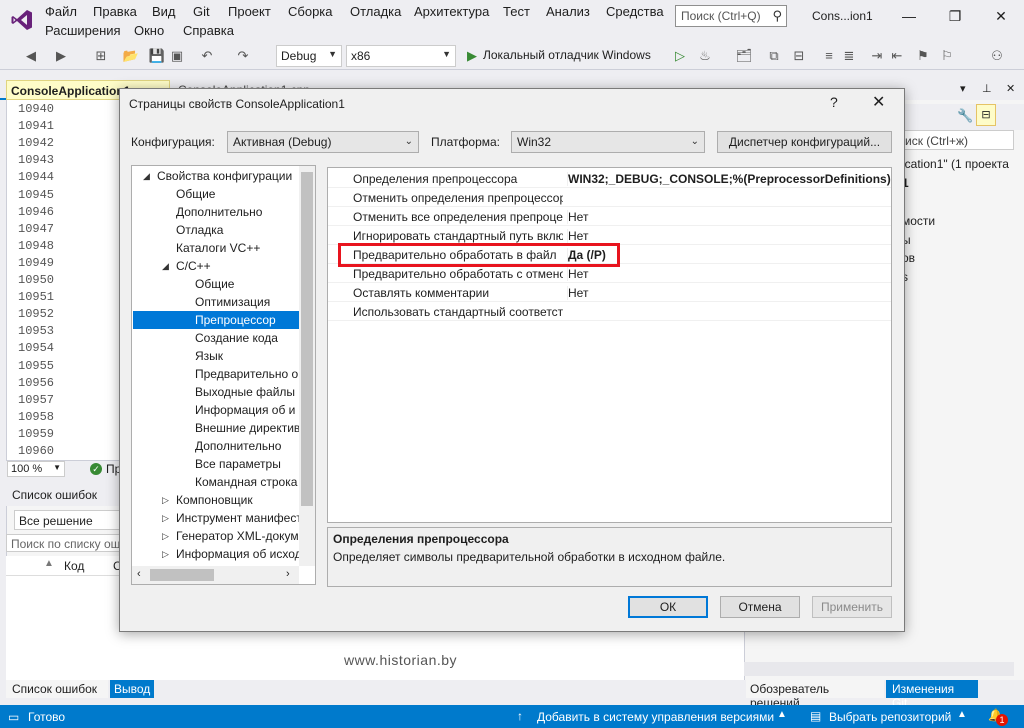  I want to click on tree-item: Предварительно о, so click(246, 374).